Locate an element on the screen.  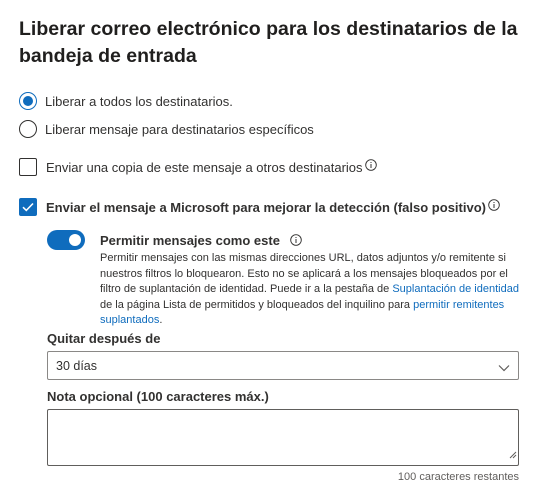
remove-after-value: 30 días is located at coordinates (77, 366).